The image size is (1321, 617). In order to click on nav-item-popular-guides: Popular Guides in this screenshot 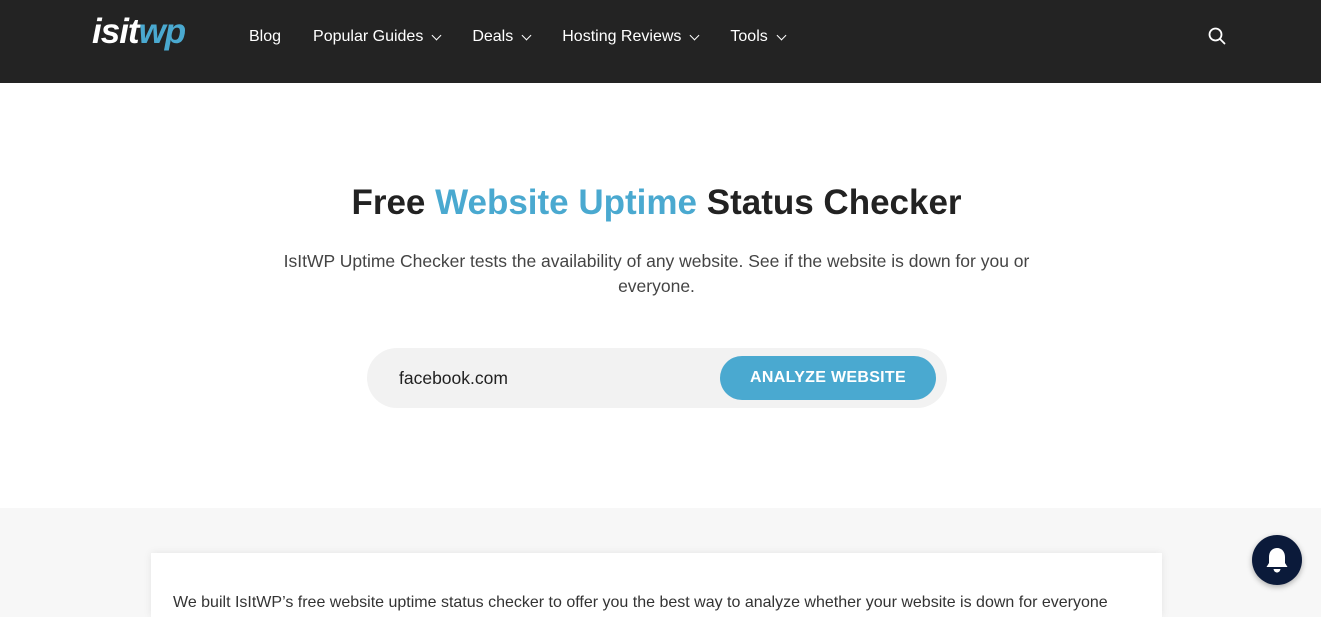, I will do `click(377, 37)`.